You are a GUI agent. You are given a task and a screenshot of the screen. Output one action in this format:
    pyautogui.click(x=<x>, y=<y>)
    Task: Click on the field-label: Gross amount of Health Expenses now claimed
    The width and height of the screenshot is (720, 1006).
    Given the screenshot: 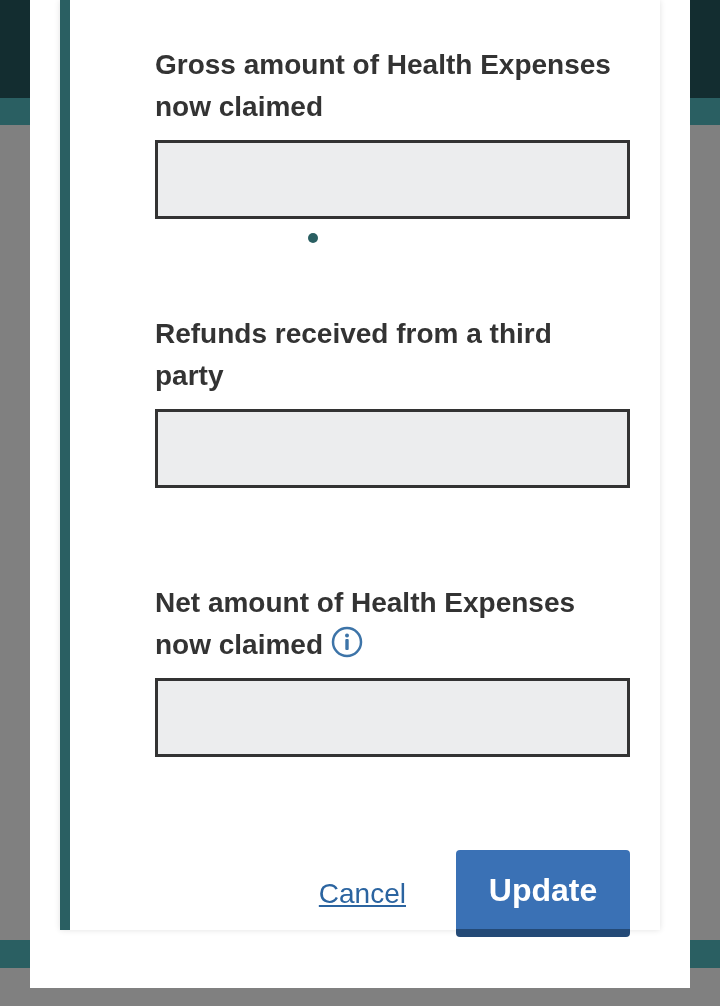 What is the action you would take?
    pyautogui.click(x=383, y=86)
    